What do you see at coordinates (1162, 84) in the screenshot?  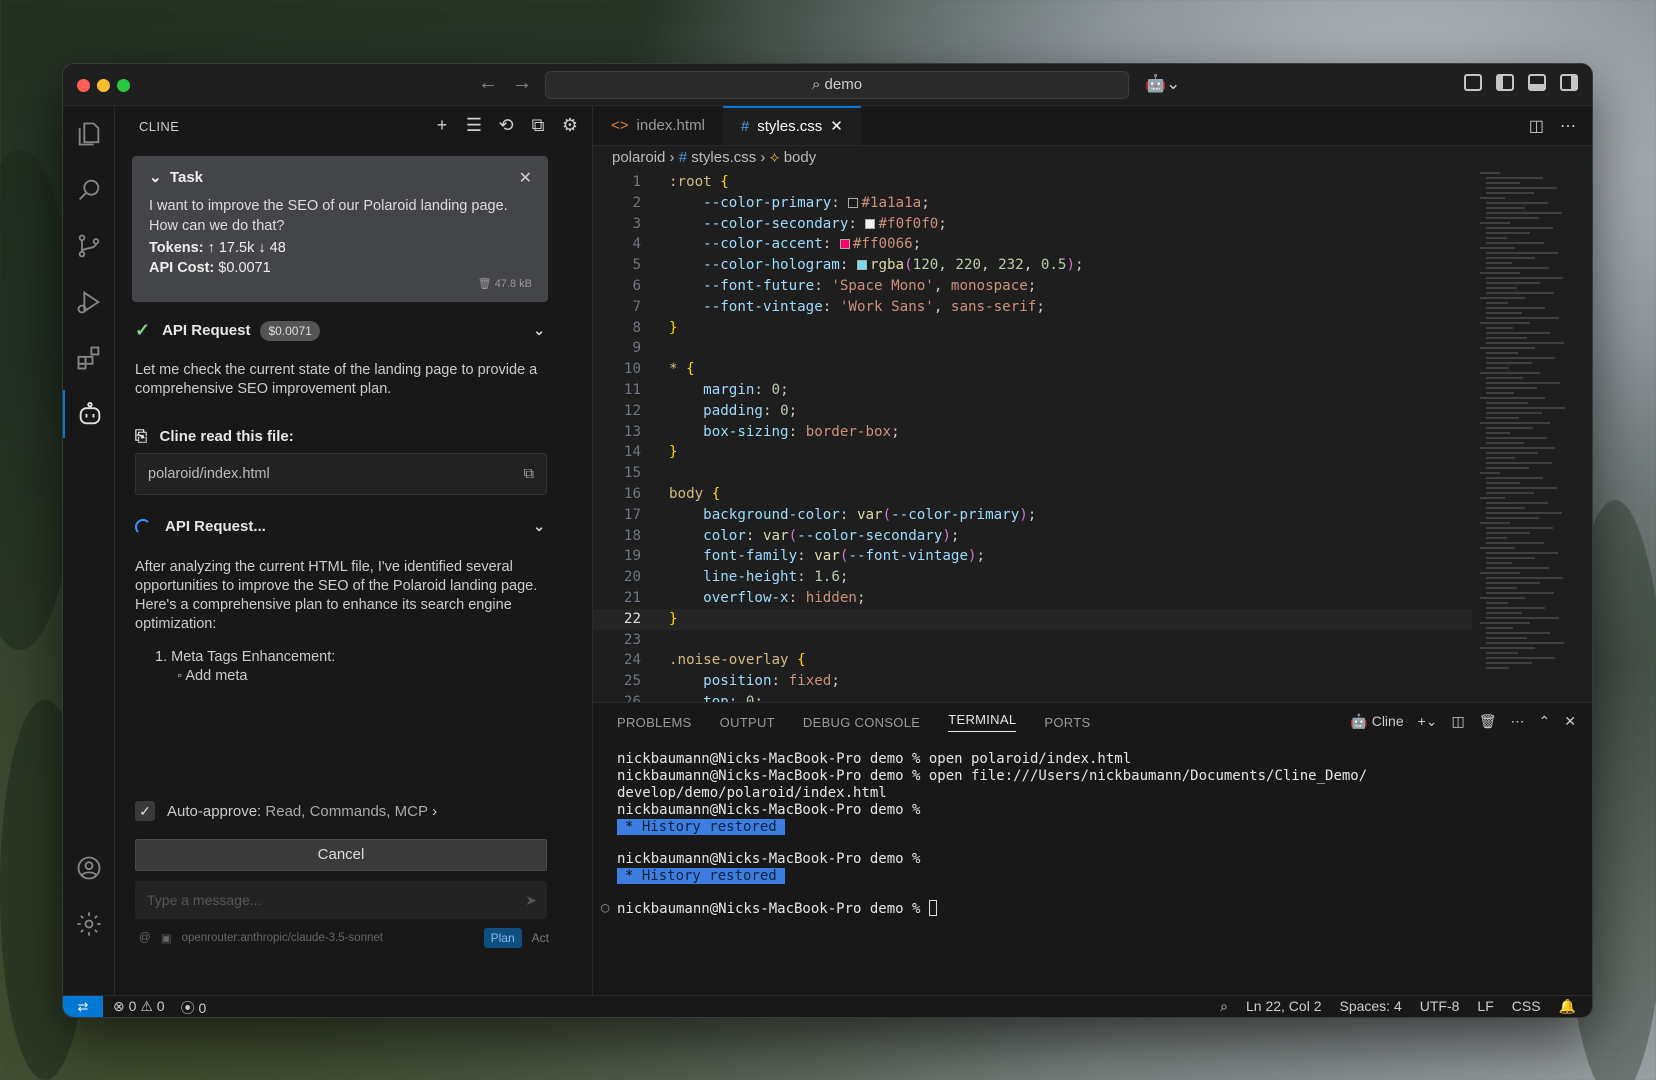 I see `copilot-icon: 🤖⌄` at bounding box center [1162, 84].